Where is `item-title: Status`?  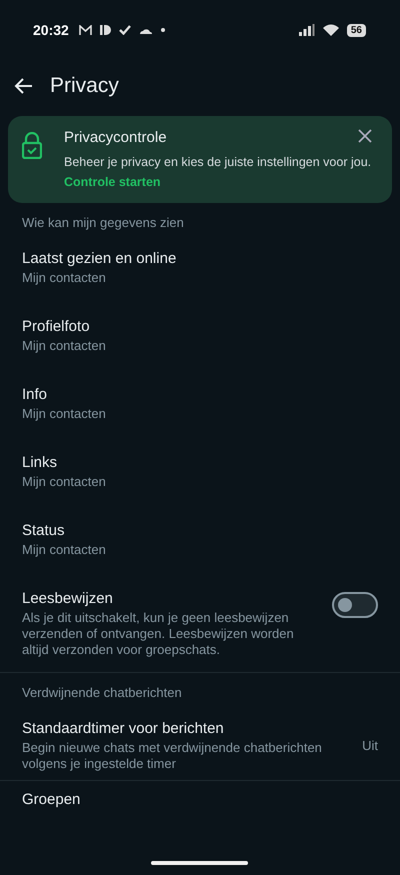 item-title: Status is located at coordinates (44, 530).